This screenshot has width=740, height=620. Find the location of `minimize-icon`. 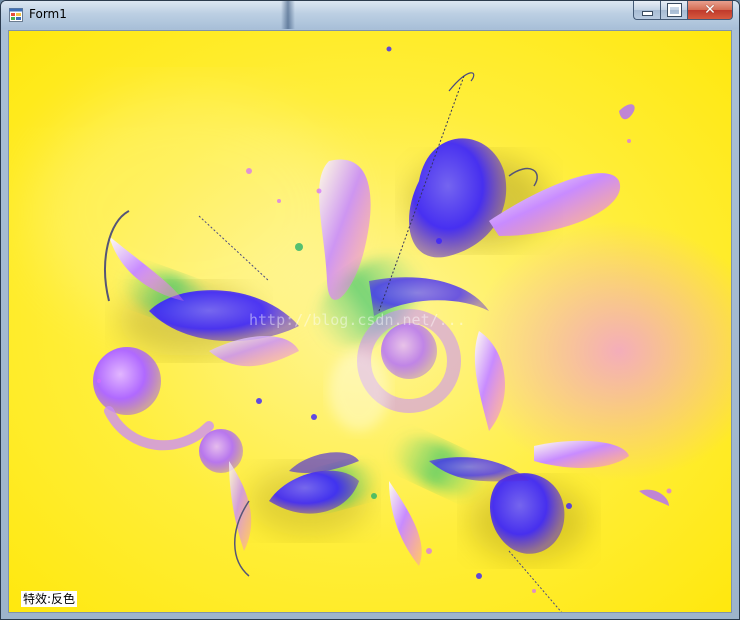

minimize-icon is located at coordinates (647, 13).